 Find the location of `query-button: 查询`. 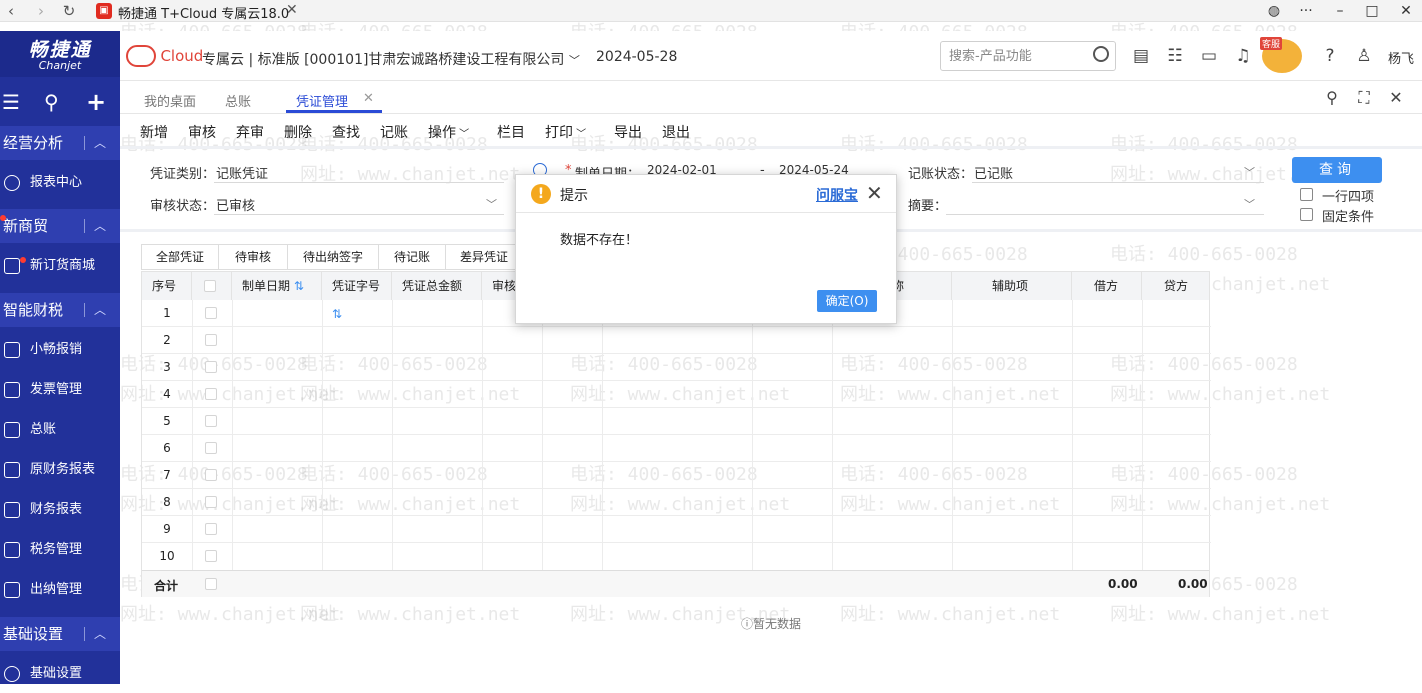

query-button: 查询 is located at coordinates (1337, 170).